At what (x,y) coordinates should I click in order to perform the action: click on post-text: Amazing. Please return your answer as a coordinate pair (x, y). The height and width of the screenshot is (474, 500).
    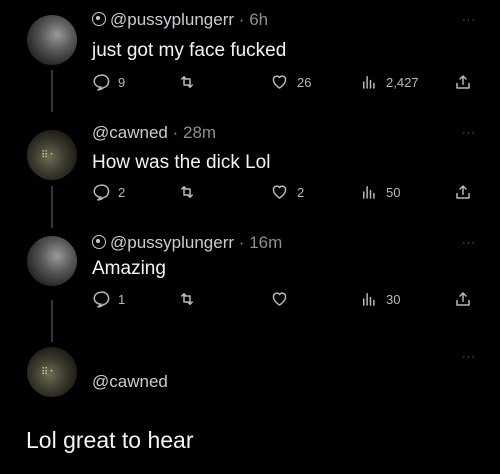
    Looking at the image, I should click on (129, 268).